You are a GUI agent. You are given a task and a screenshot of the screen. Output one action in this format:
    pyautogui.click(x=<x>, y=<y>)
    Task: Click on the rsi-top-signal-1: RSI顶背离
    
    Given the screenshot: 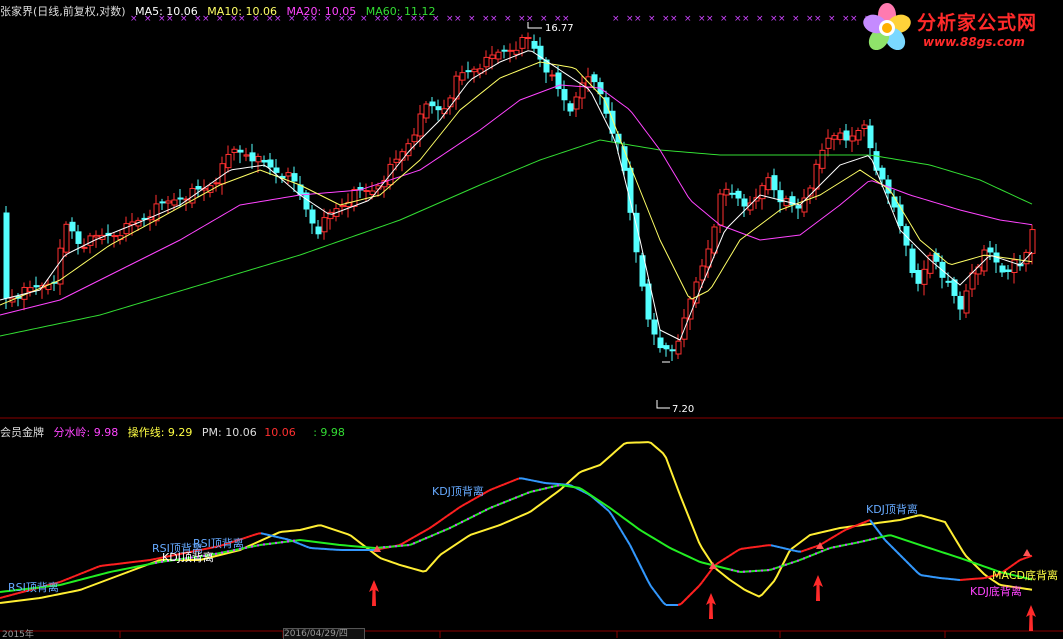 What is the action you would take?
    pyautogui.click(x=33, y=587)
    